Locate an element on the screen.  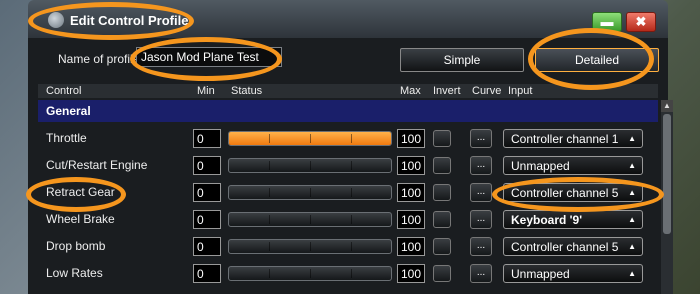
input-dropdown-value: Controller channel 1 is located at coordinates (565, 139).